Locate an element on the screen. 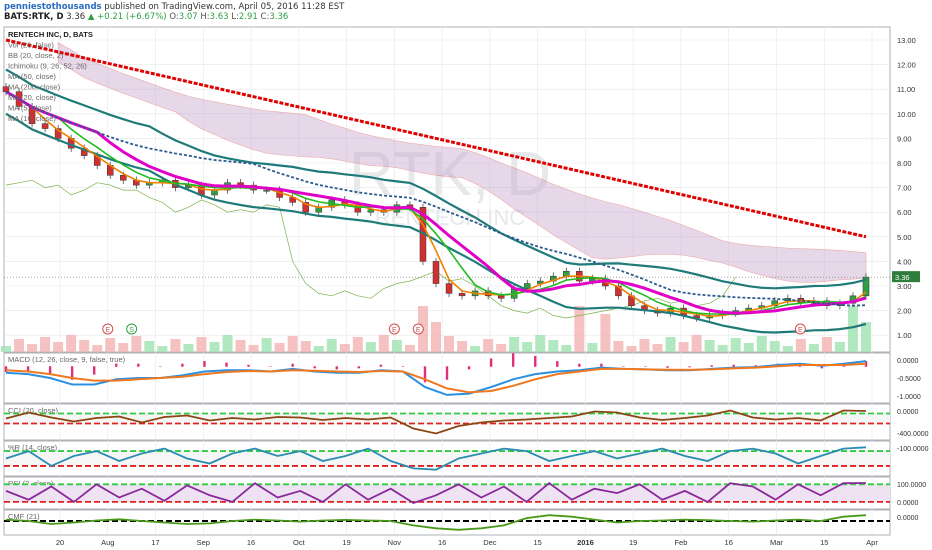 This screenshot has height=550, width=932. indicator-legend: RENTECH INC, D, BATS is located at coordinates (50, 34).